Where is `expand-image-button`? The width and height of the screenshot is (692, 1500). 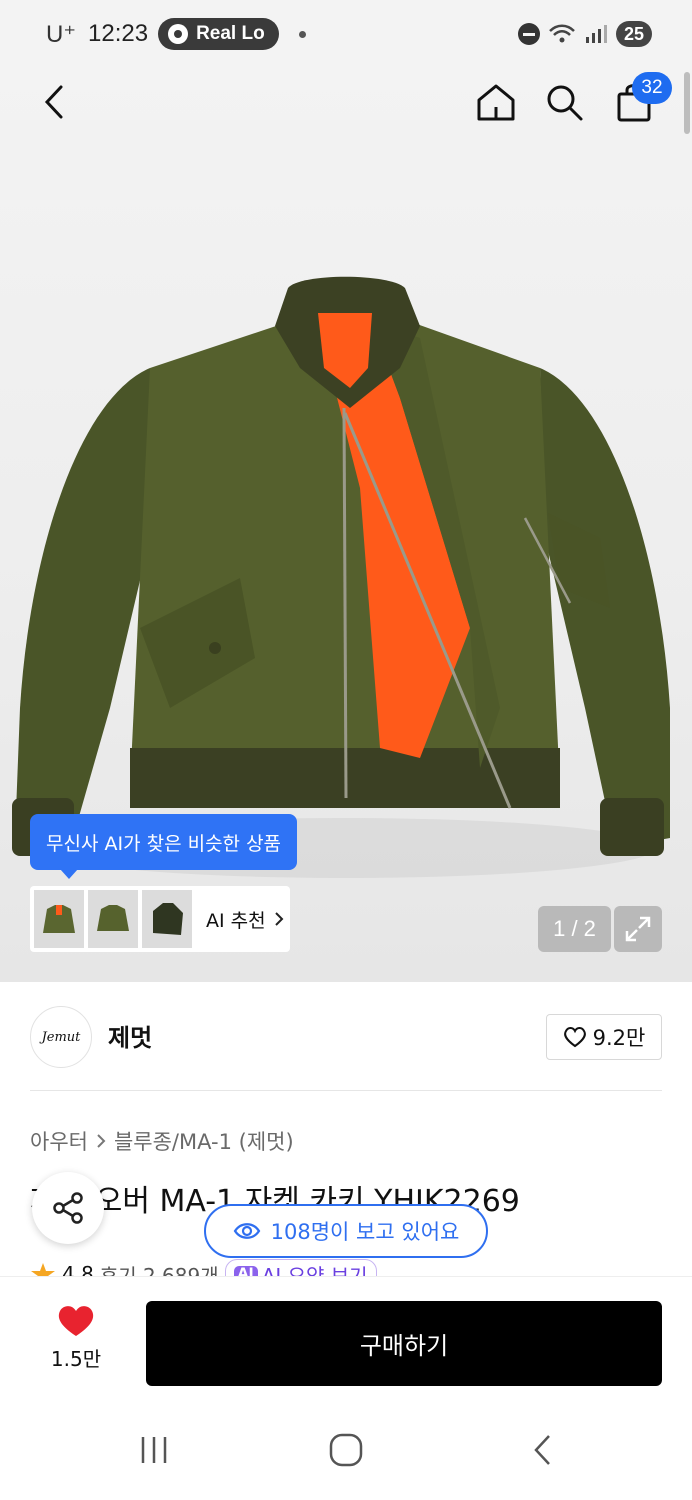
expand-image-button is located at coordinates (638, 929).